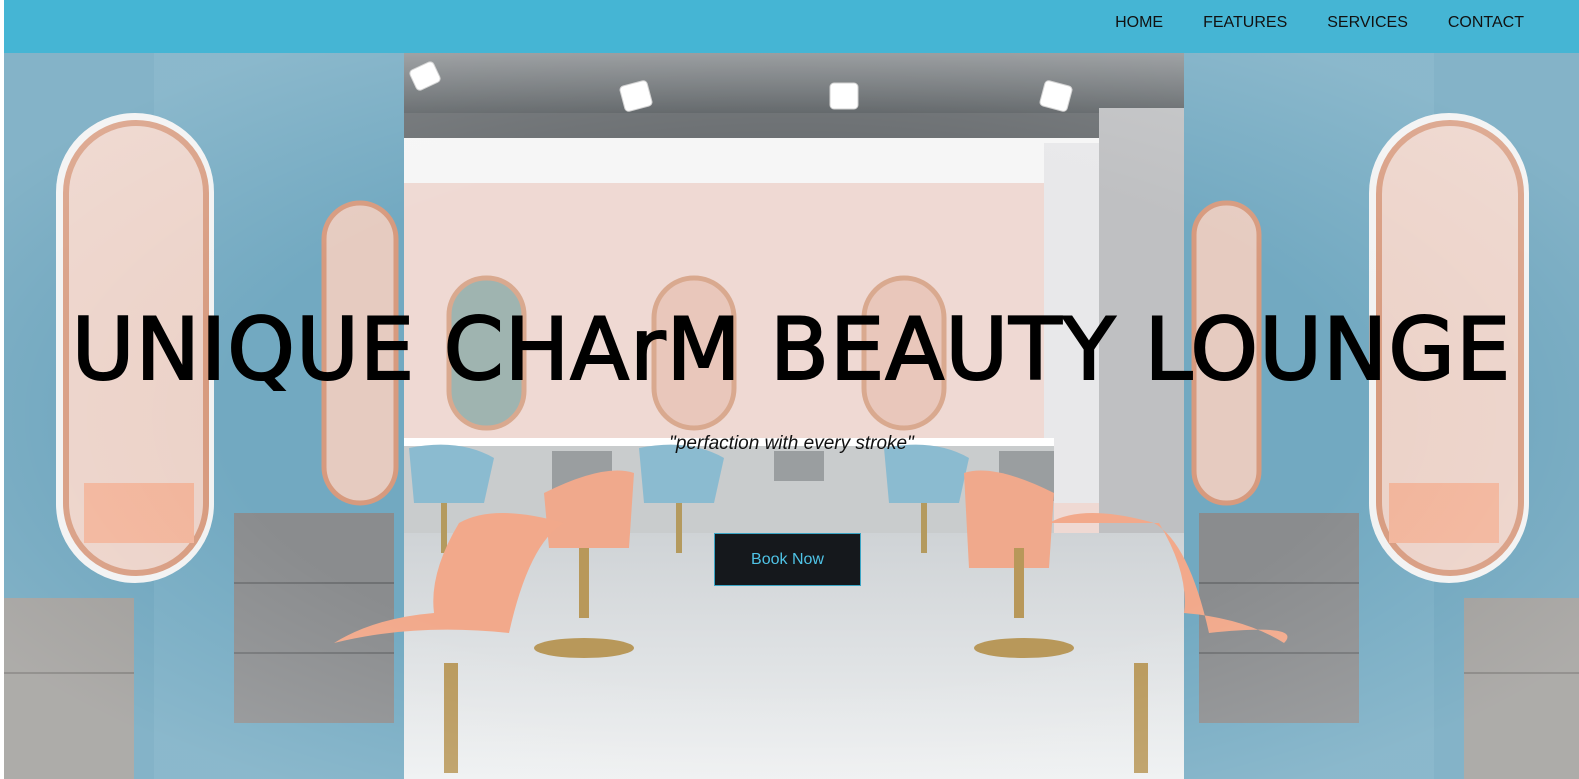 This screenshot has width=1579, height=779. Describe the element at coordinates (791, 443) in the screenshot. I see `hero-tagline: "perfaction with every stroke"` at that location.